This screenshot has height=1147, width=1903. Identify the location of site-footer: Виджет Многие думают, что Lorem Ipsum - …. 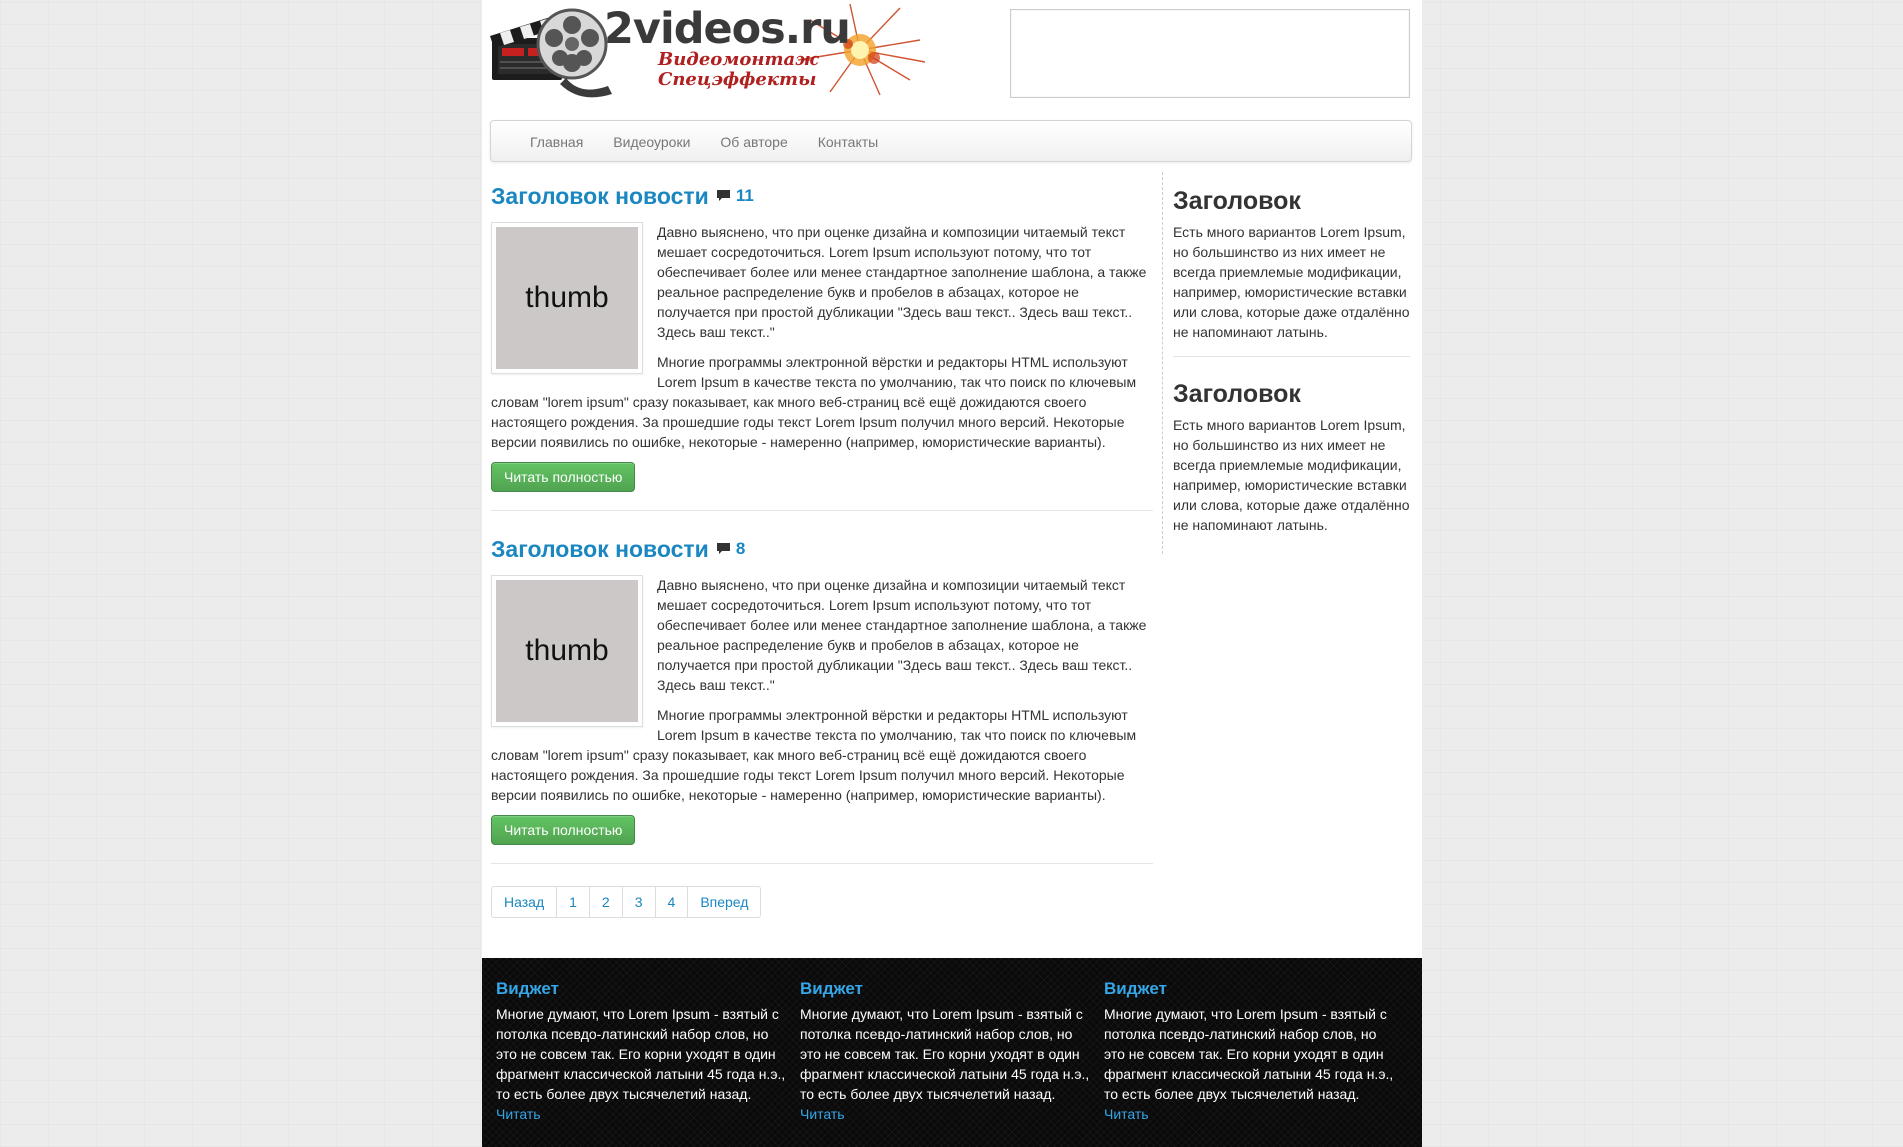
(952, 1052).